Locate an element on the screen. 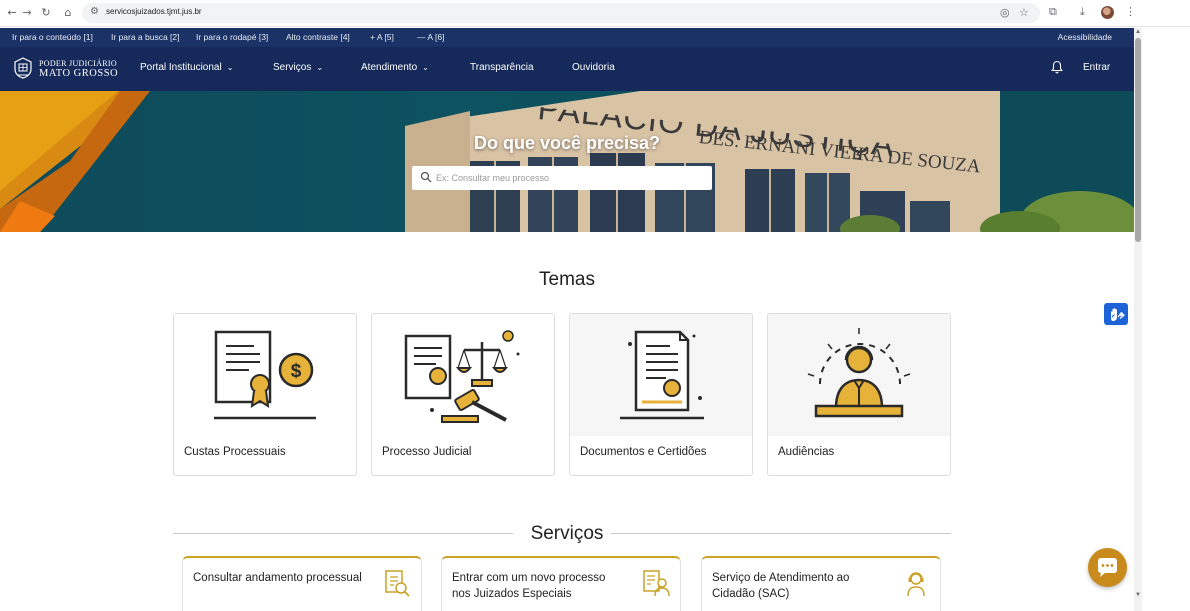 Image resolution: width=1190 pixels, height=611 pixels. nav-portal-institucional: Portal Institucional ⌄ is located at coordinates (186, 67).